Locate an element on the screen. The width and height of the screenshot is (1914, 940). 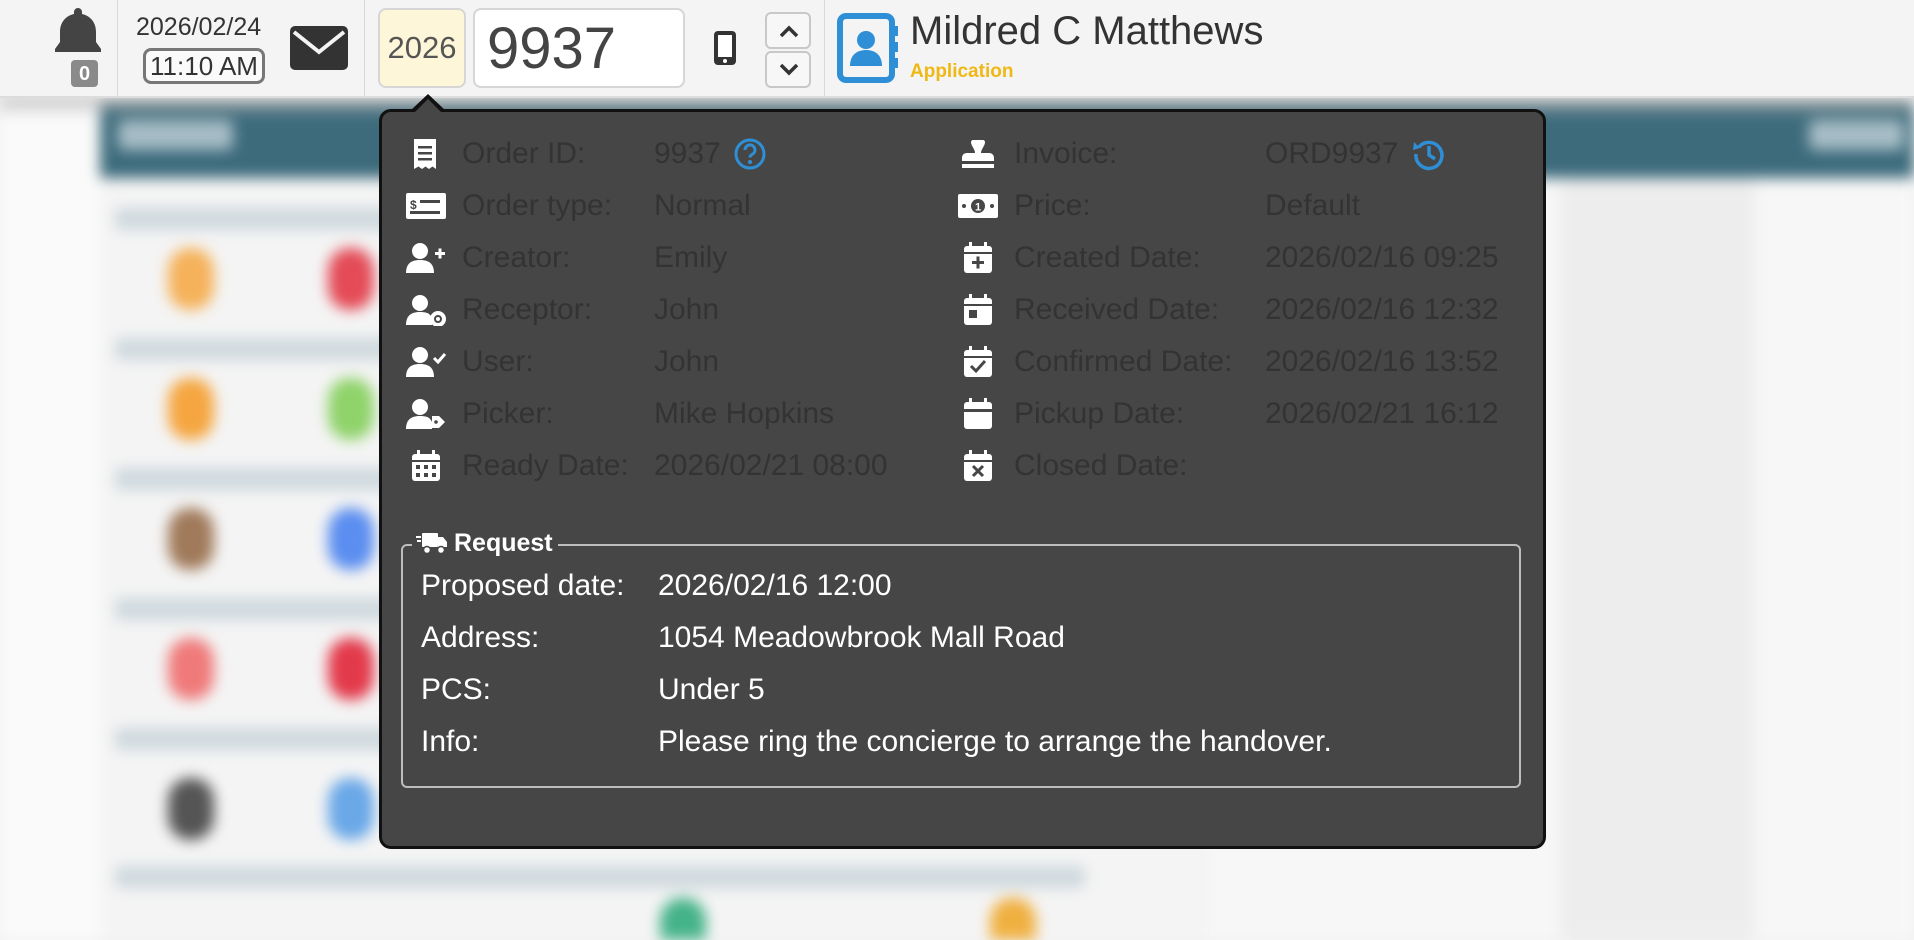
current-time: 11:10 AM is located at coordinates (204, 66).